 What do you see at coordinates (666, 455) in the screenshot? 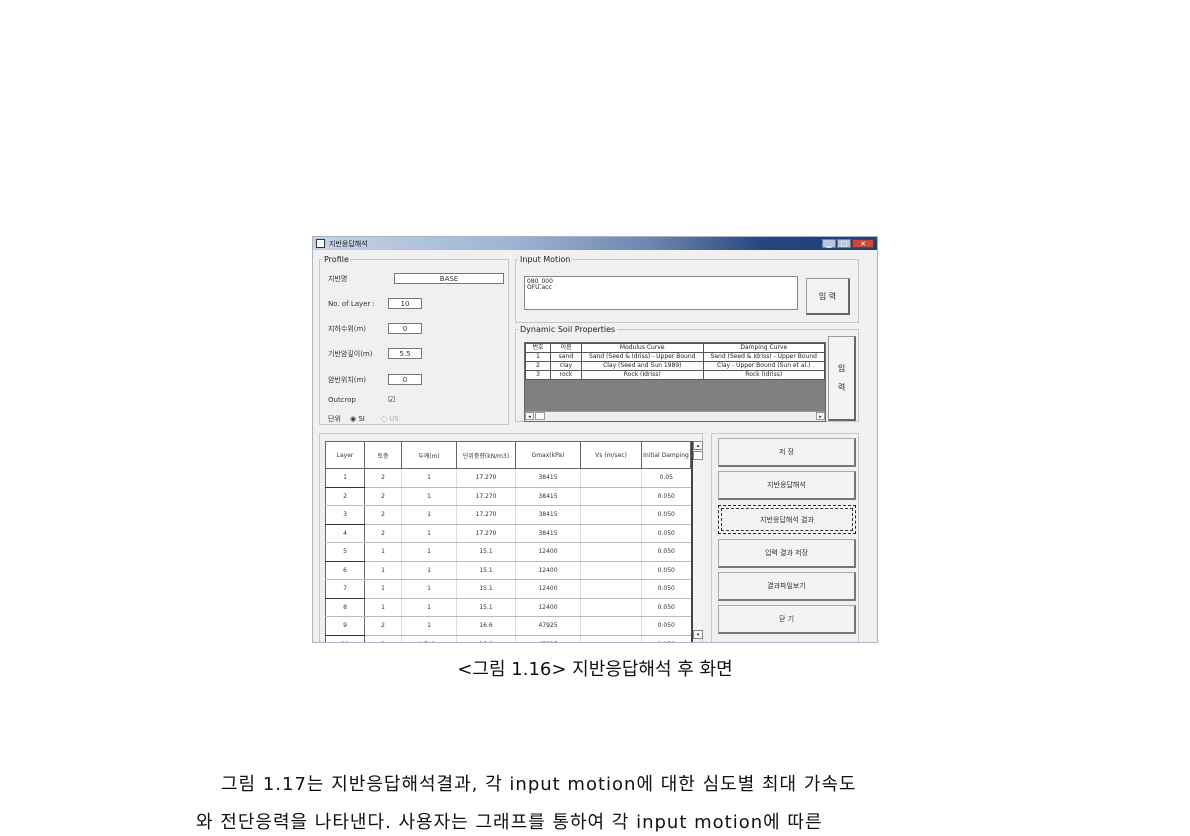
I see `layer-col-header: Initial Damping` at bounding box center [666, 455].